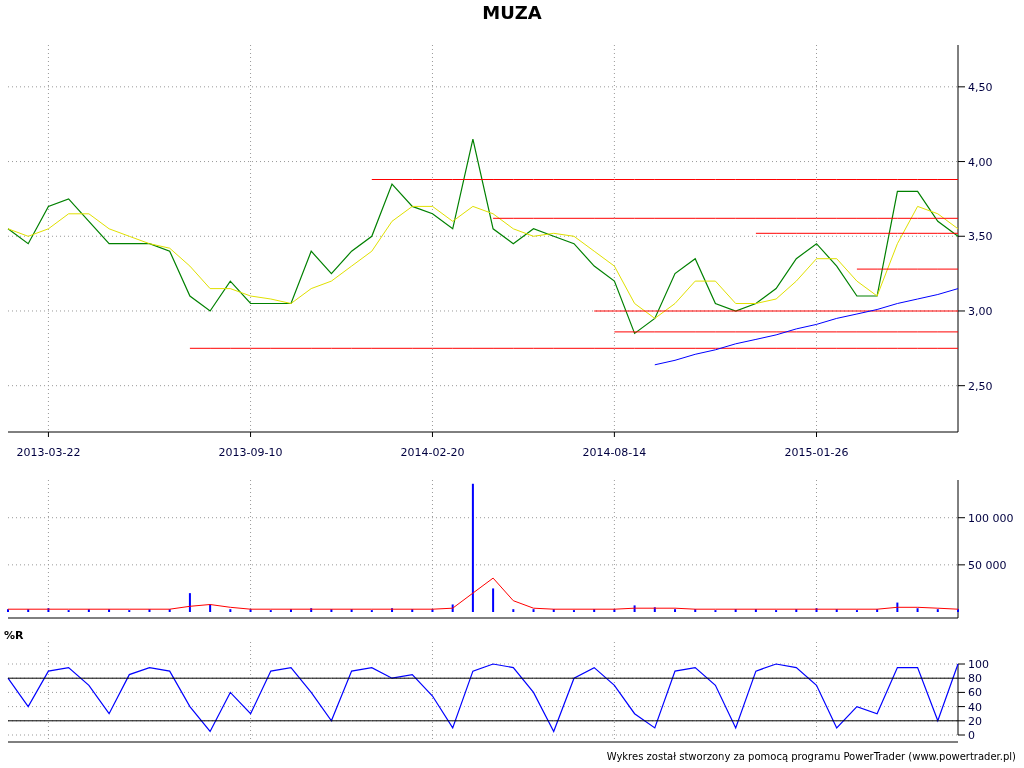 This screenshot has width=1024, height=768. I want to click on tick-label: 3,50, so click(980, 237).